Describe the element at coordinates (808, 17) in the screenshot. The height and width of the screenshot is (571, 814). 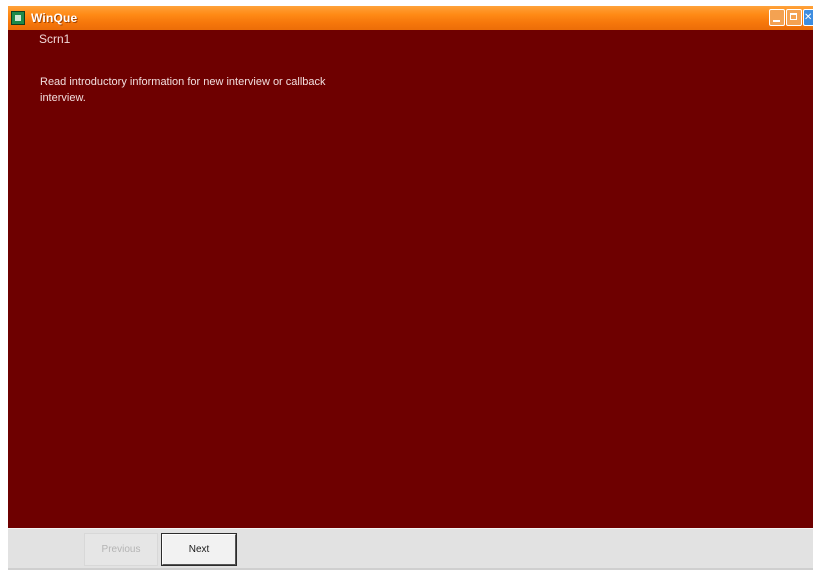
I see `close-icon` at that location.